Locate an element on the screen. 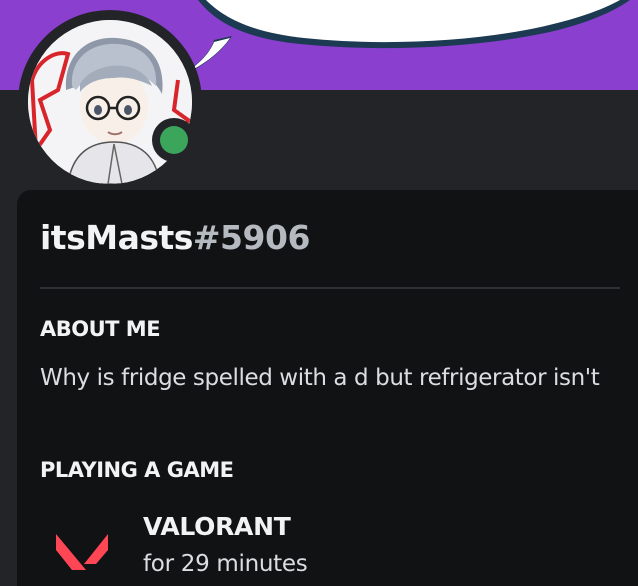  valorant-icon is located at coordinates (82, 552).